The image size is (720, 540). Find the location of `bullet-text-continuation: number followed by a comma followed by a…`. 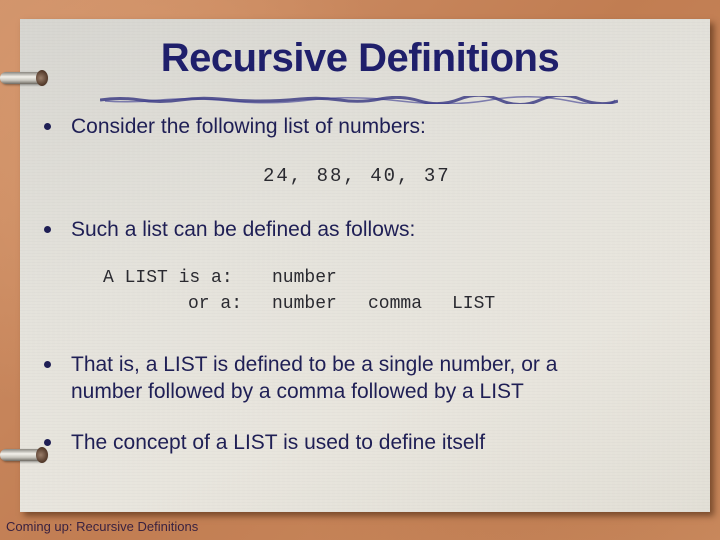

bullet-text-continuation: number followed by a comma followed by a… is located at coordinates (297, 391).